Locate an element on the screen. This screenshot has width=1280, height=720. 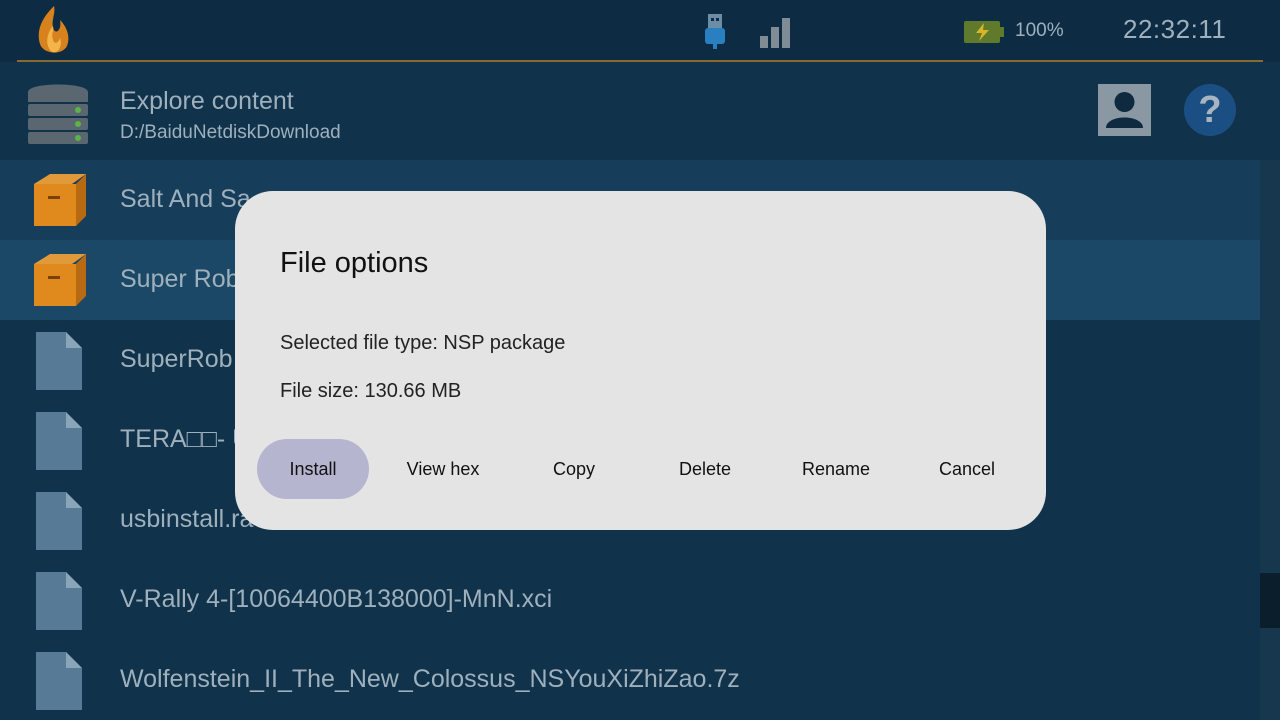
scrollbar-track is located at coordinates (1270, 440).